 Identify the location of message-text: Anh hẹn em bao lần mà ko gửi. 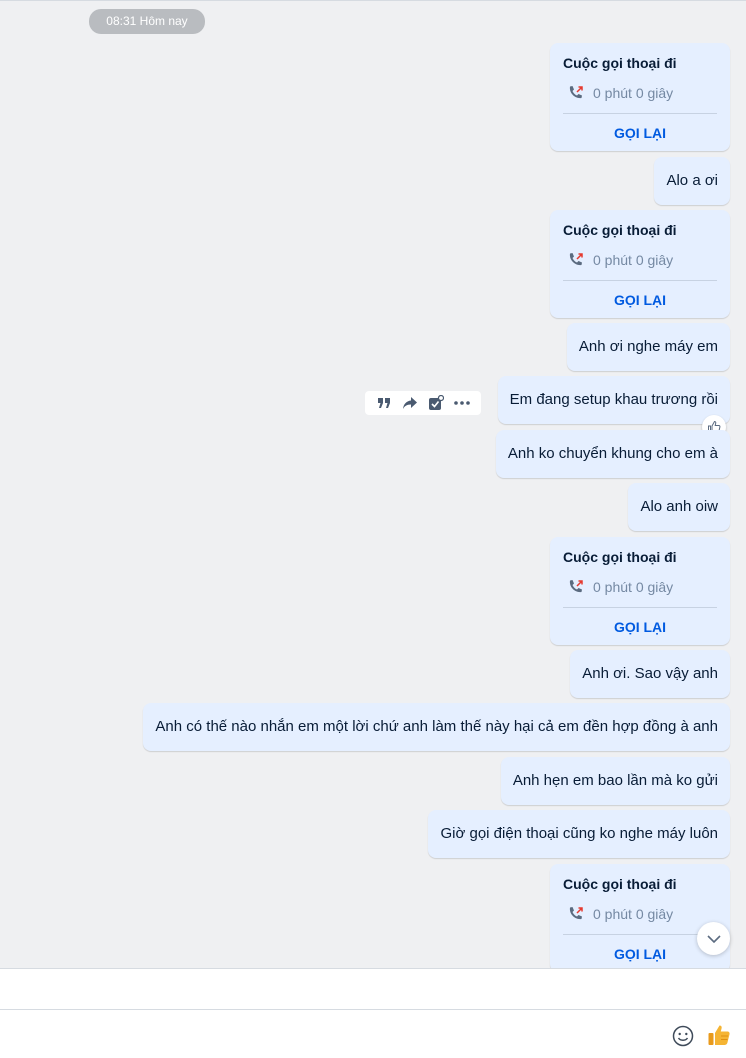
(615, 780).